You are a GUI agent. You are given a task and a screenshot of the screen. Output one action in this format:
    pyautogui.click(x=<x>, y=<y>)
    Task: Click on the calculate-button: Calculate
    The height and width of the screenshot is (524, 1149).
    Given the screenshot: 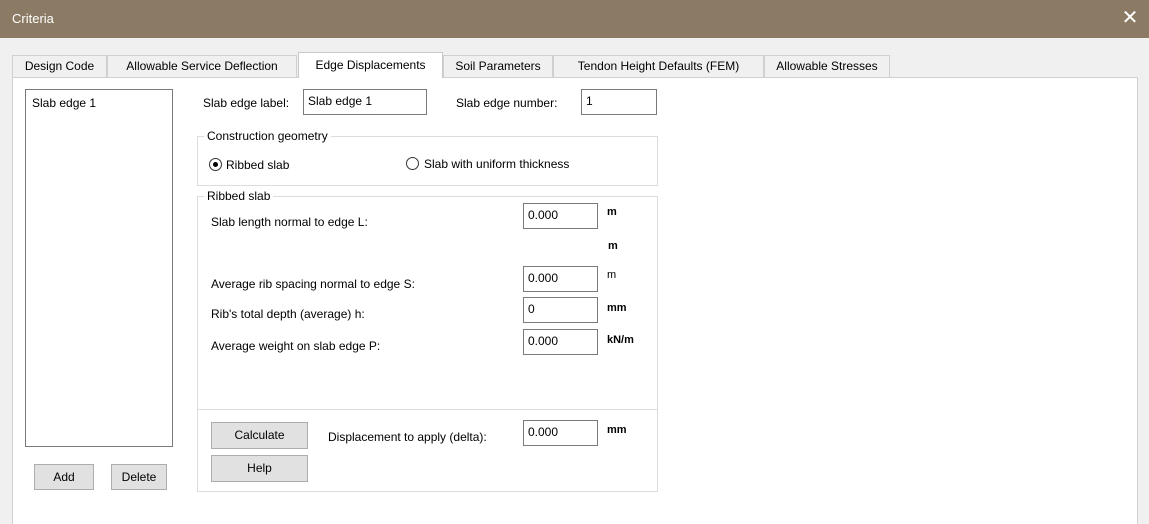 What is the action you would take?
    pyautogui.click(x=259, y=435)
    